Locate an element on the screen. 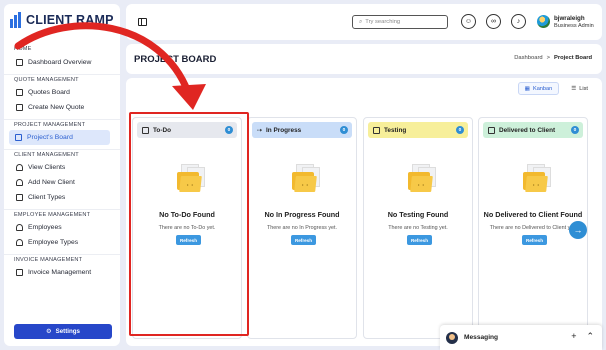 The height and width of the screenshot is (350, 606). sidebar-toggle-icon is located at coordinates (142, 22).